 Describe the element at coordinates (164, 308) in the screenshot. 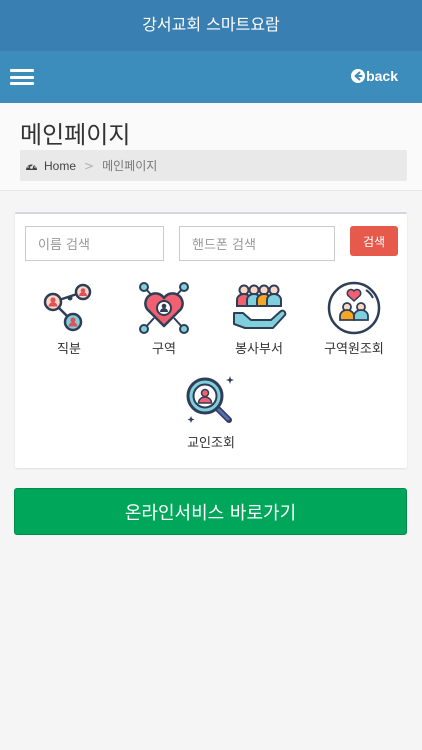

I see `district-heart-icon` at that location.